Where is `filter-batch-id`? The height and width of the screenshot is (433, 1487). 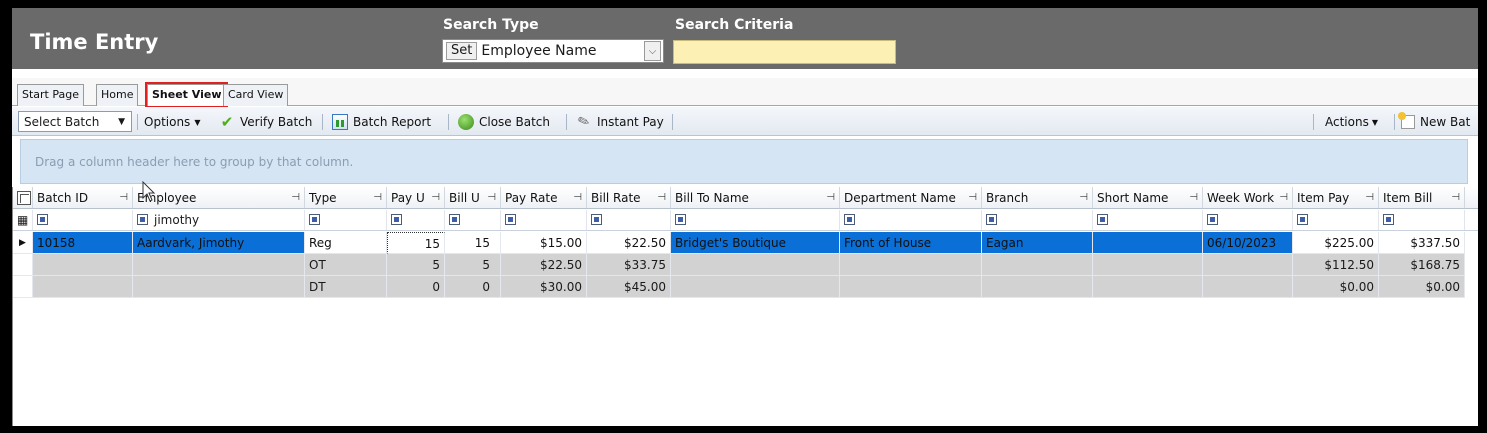
filter-batch-id is located at coordinates (83, 220).